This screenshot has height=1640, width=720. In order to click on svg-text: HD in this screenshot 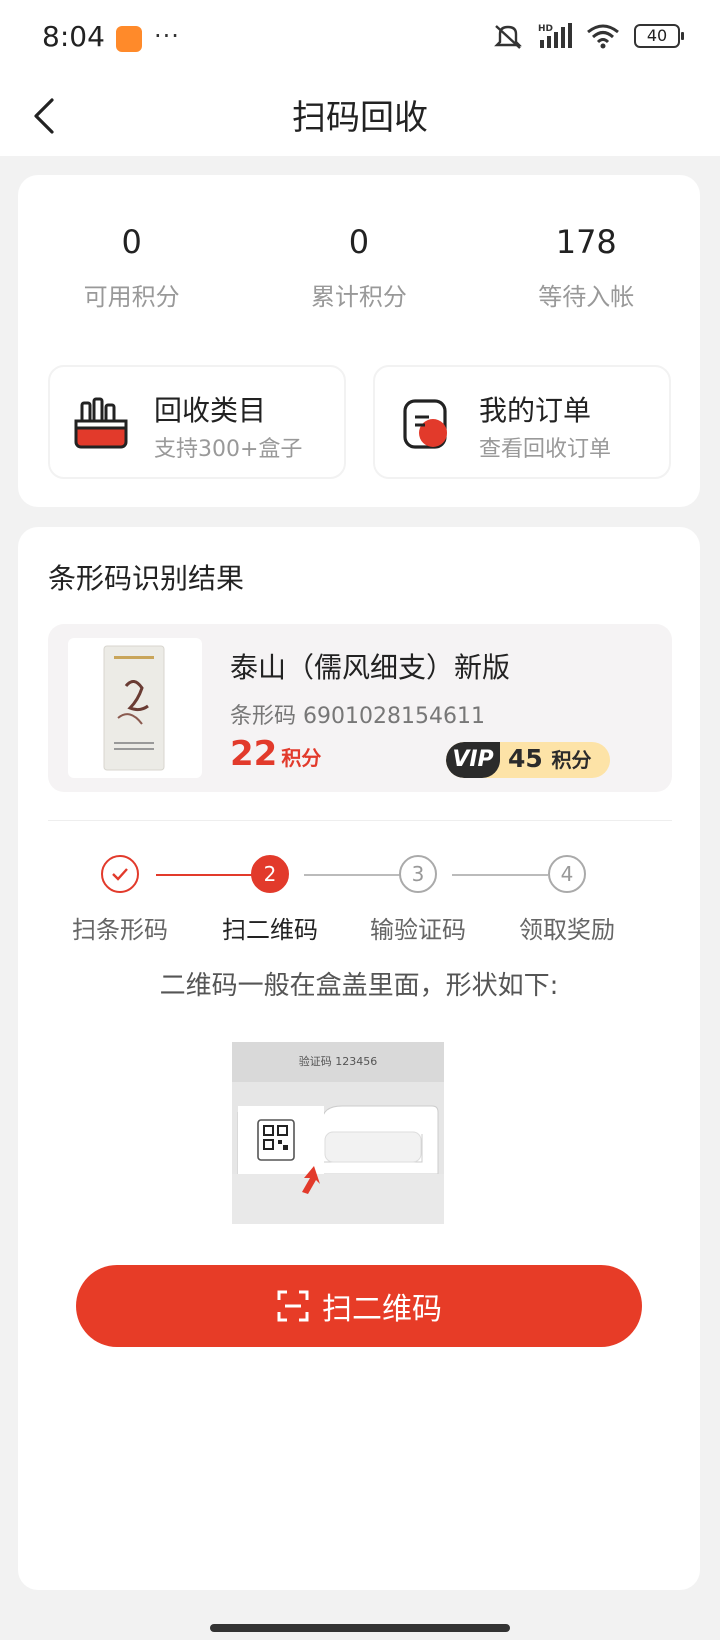, I will do `click(545, 29)`.